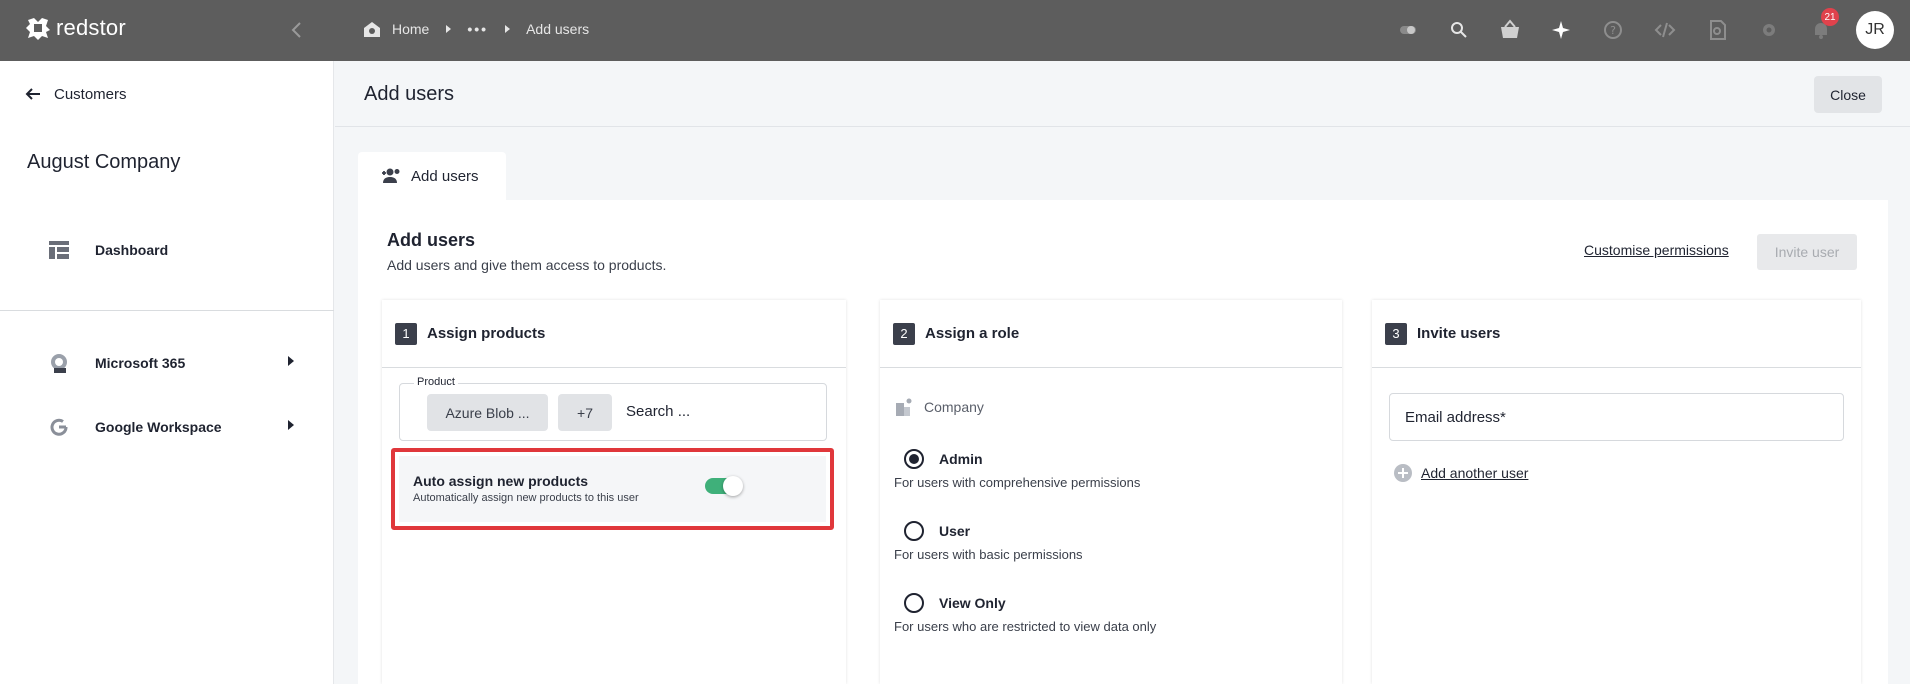  I want to click on panel-title: Assign products, so click(486, 333).